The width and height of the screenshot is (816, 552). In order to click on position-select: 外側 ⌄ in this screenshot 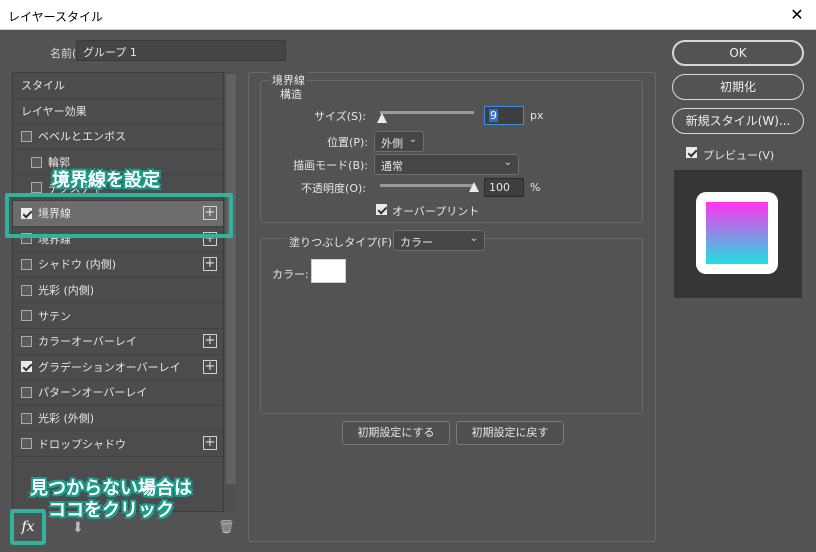, I will do `click(399, 141)`.